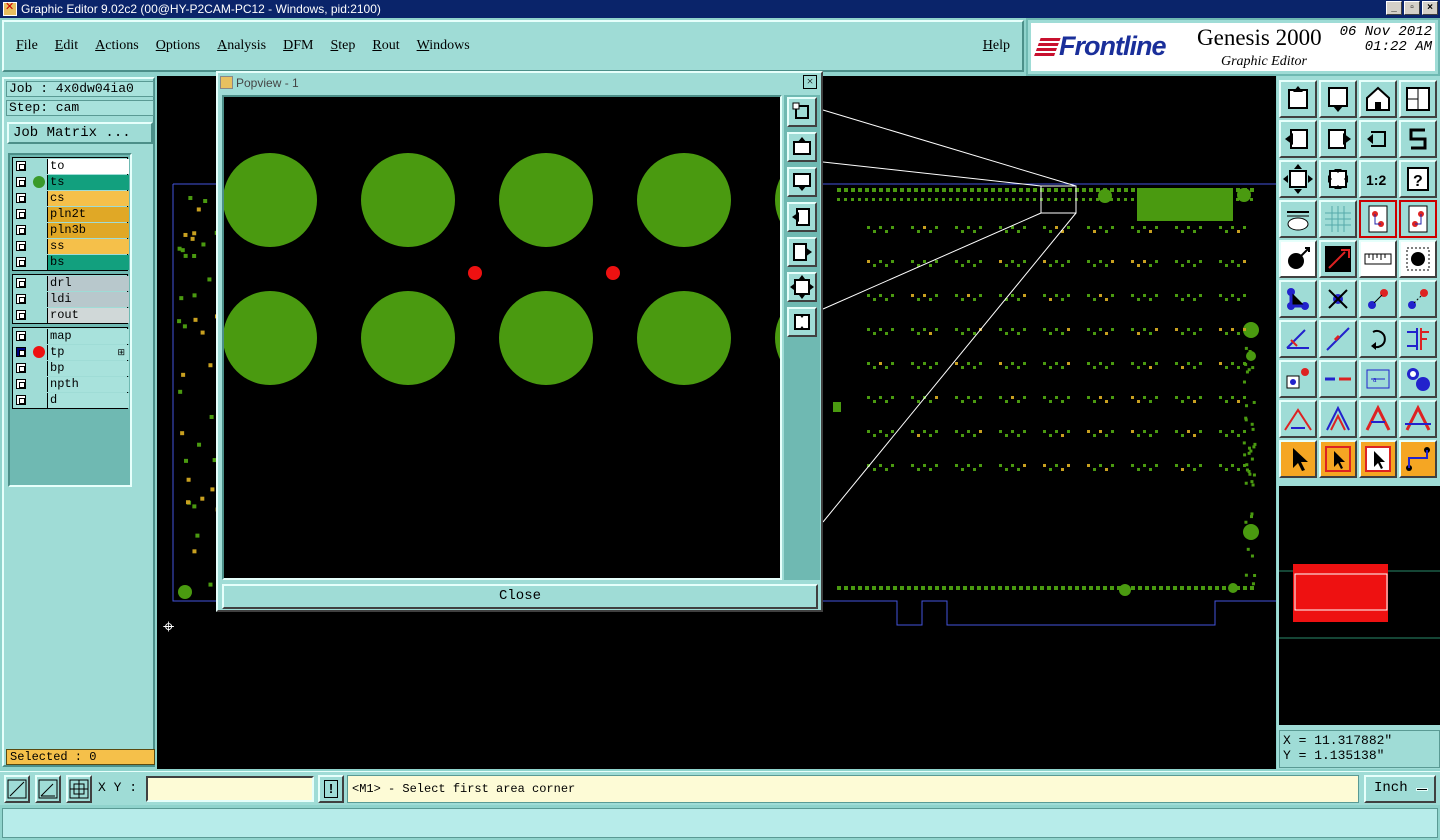 This screenshot has height=840, width=1440. What do you see at coordinates (1418, 339) in the screenshot?
I see `split-line-button` at bounding box center [1418, 339].